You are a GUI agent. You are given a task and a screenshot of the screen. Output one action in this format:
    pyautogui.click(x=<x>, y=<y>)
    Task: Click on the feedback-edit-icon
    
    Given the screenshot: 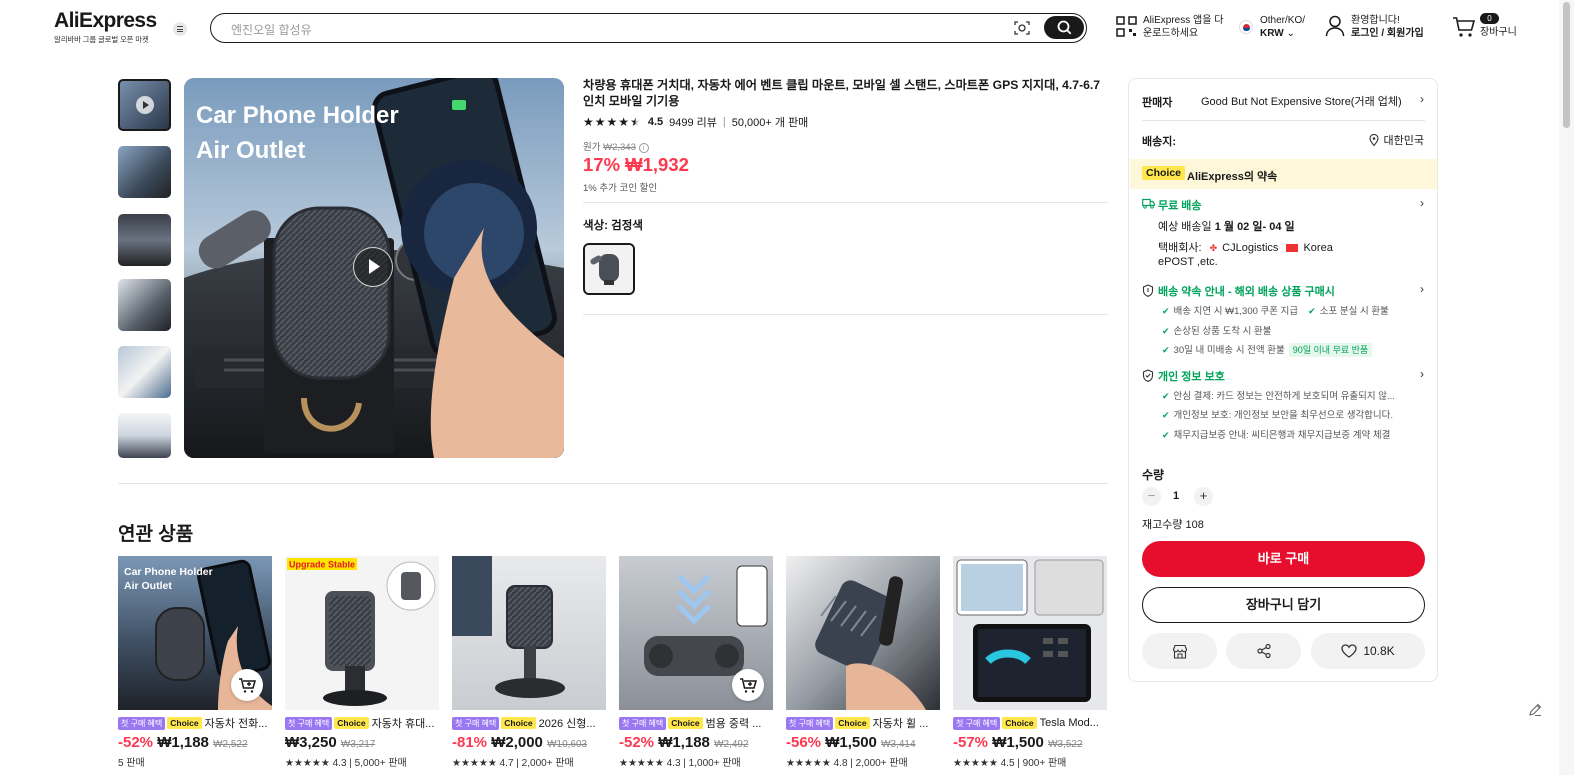 What is the action you would take?
    pyautogui.click(x=1535, y=710)
    